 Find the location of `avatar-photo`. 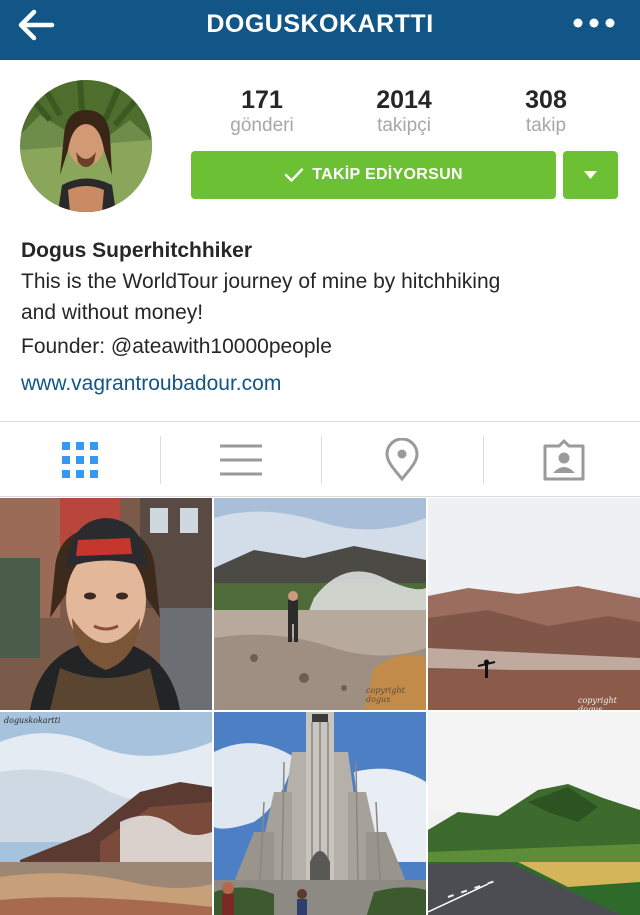

avatar-photo is located at coordinates (86, 146).